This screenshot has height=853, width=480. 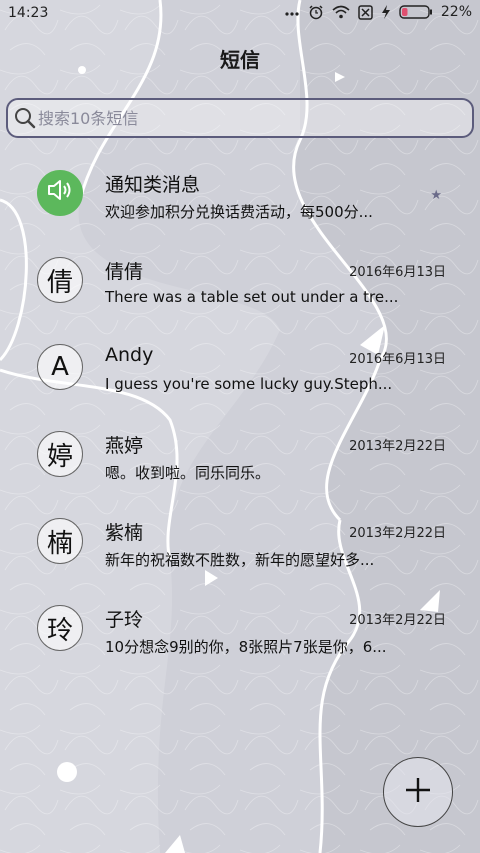 What do you see at coordinates (341, 12) in the screenshot?
I see `wifi-icon` at bounding box center [341, 12].